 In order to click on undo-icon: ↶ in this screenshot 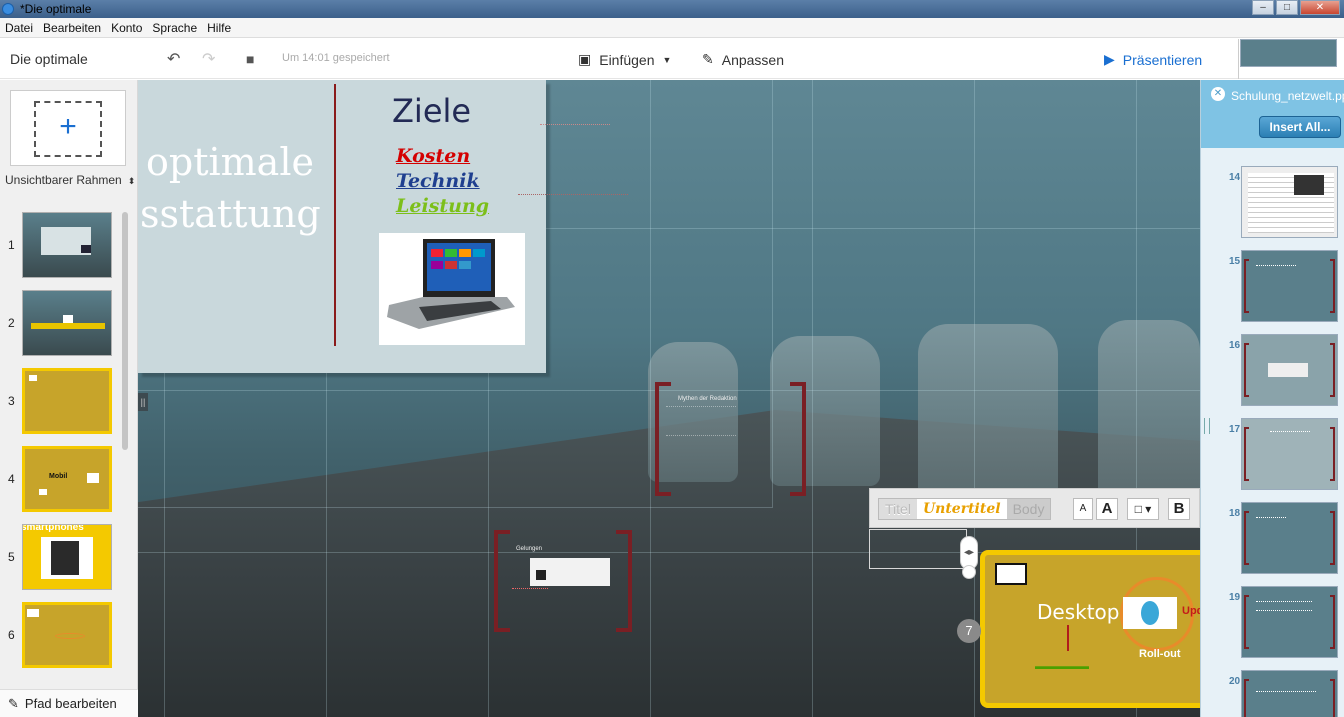, I will do `click(173, 59)`.